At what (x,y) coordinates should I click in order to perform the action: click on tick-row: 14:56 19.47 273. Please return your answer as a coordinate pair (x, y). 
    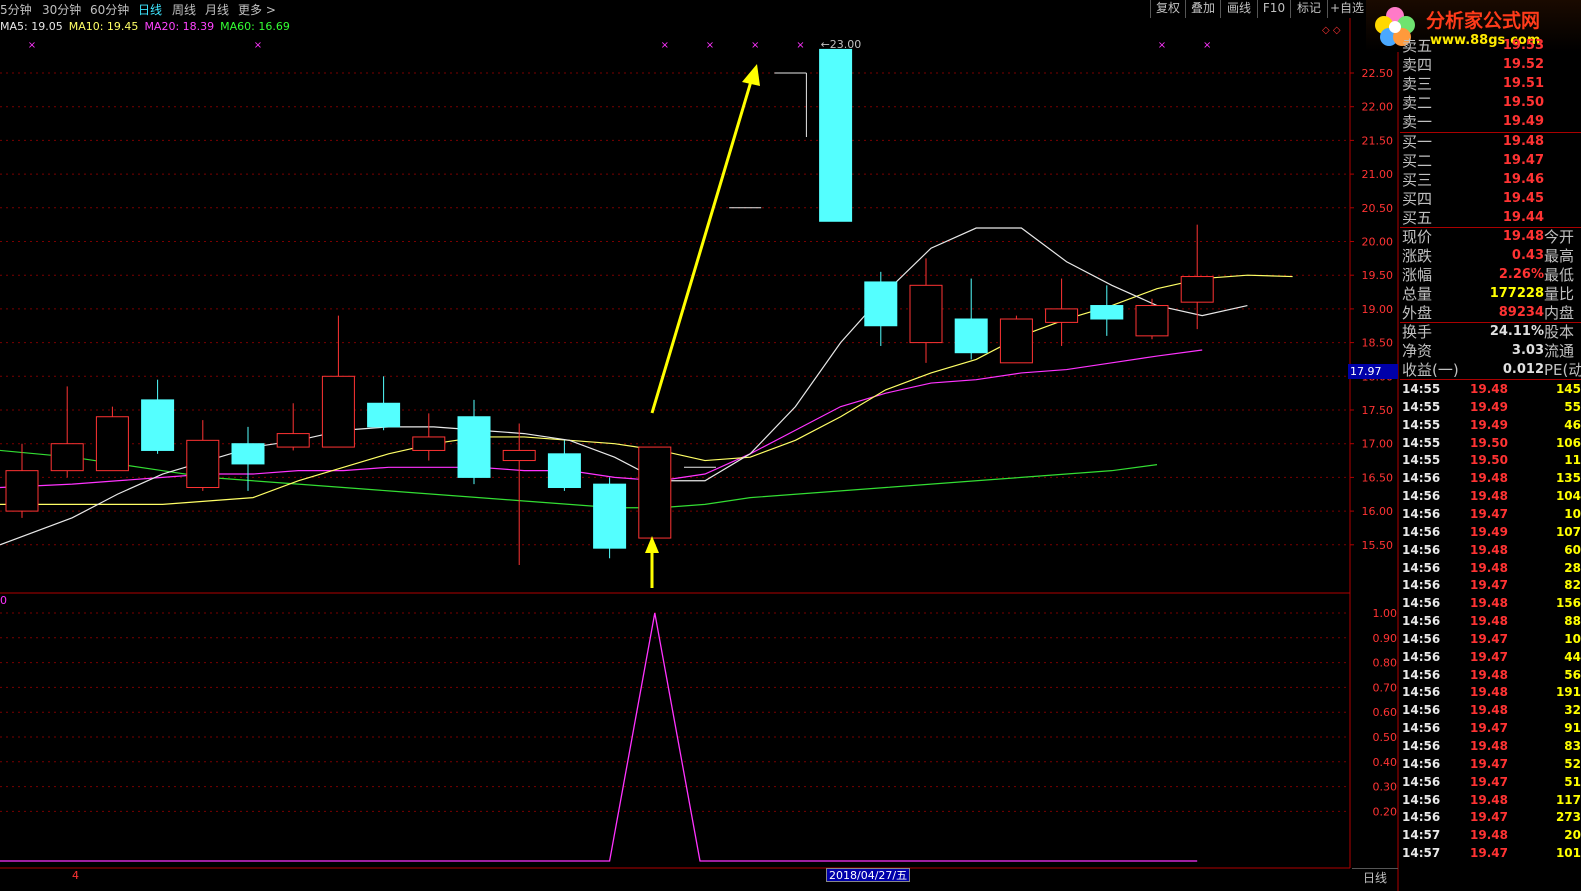
    Looking at the image, I should click on (1490, 817).